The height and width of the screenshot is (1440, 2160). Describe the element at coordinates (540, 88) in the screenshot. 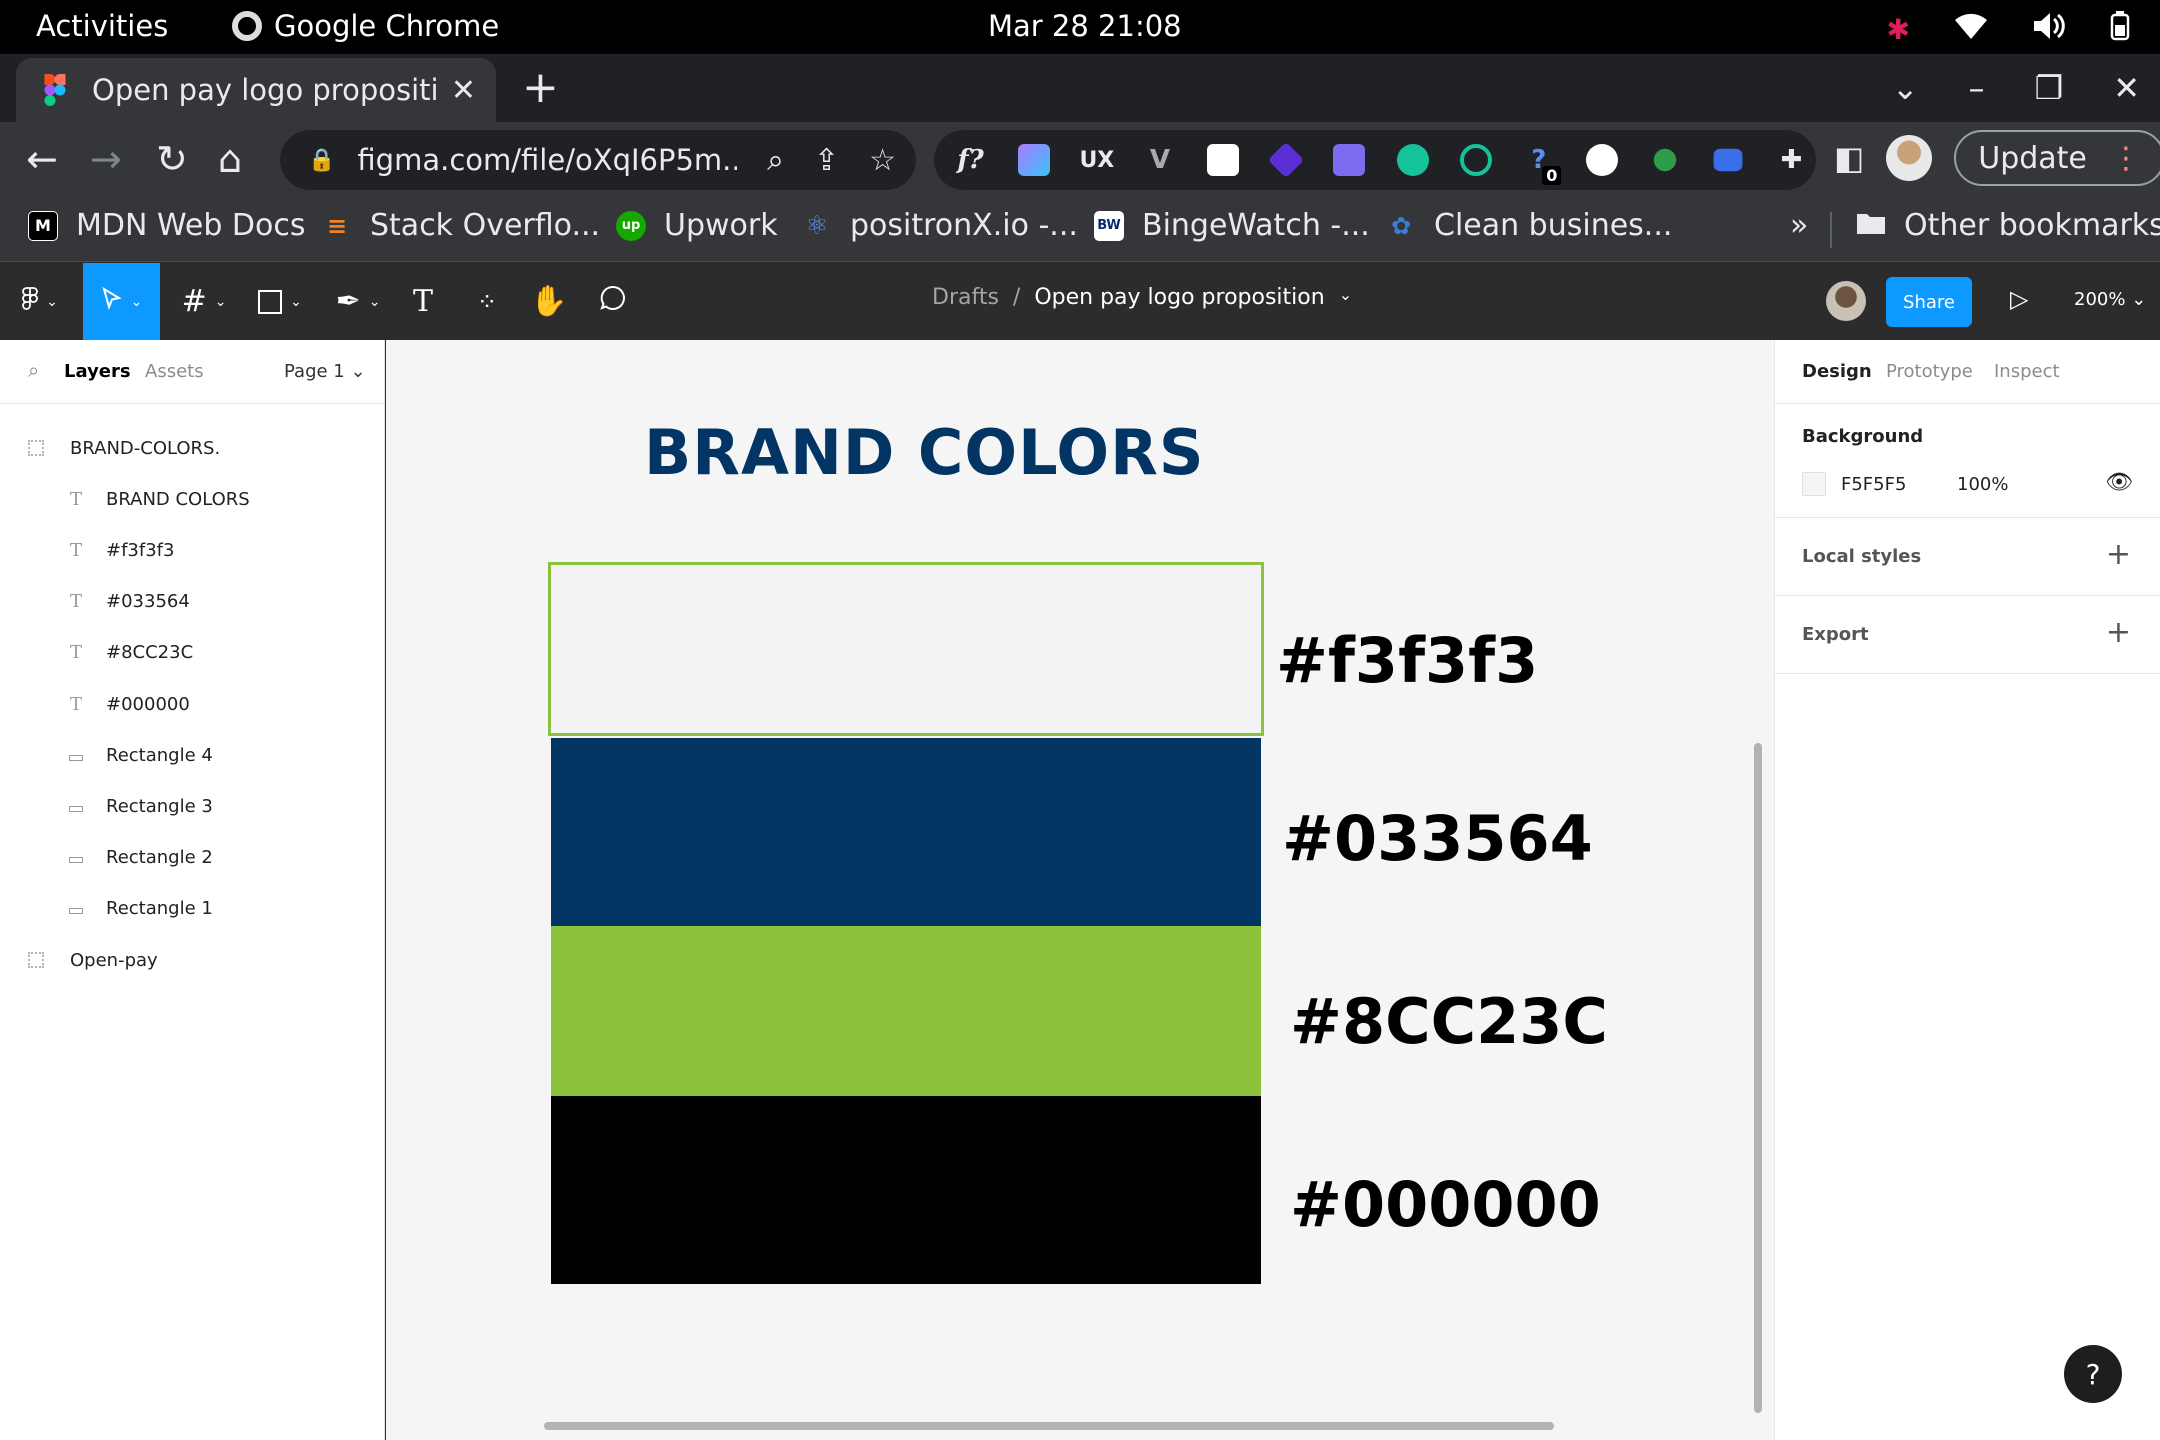

I see `new-tab-icon: +` at that location.